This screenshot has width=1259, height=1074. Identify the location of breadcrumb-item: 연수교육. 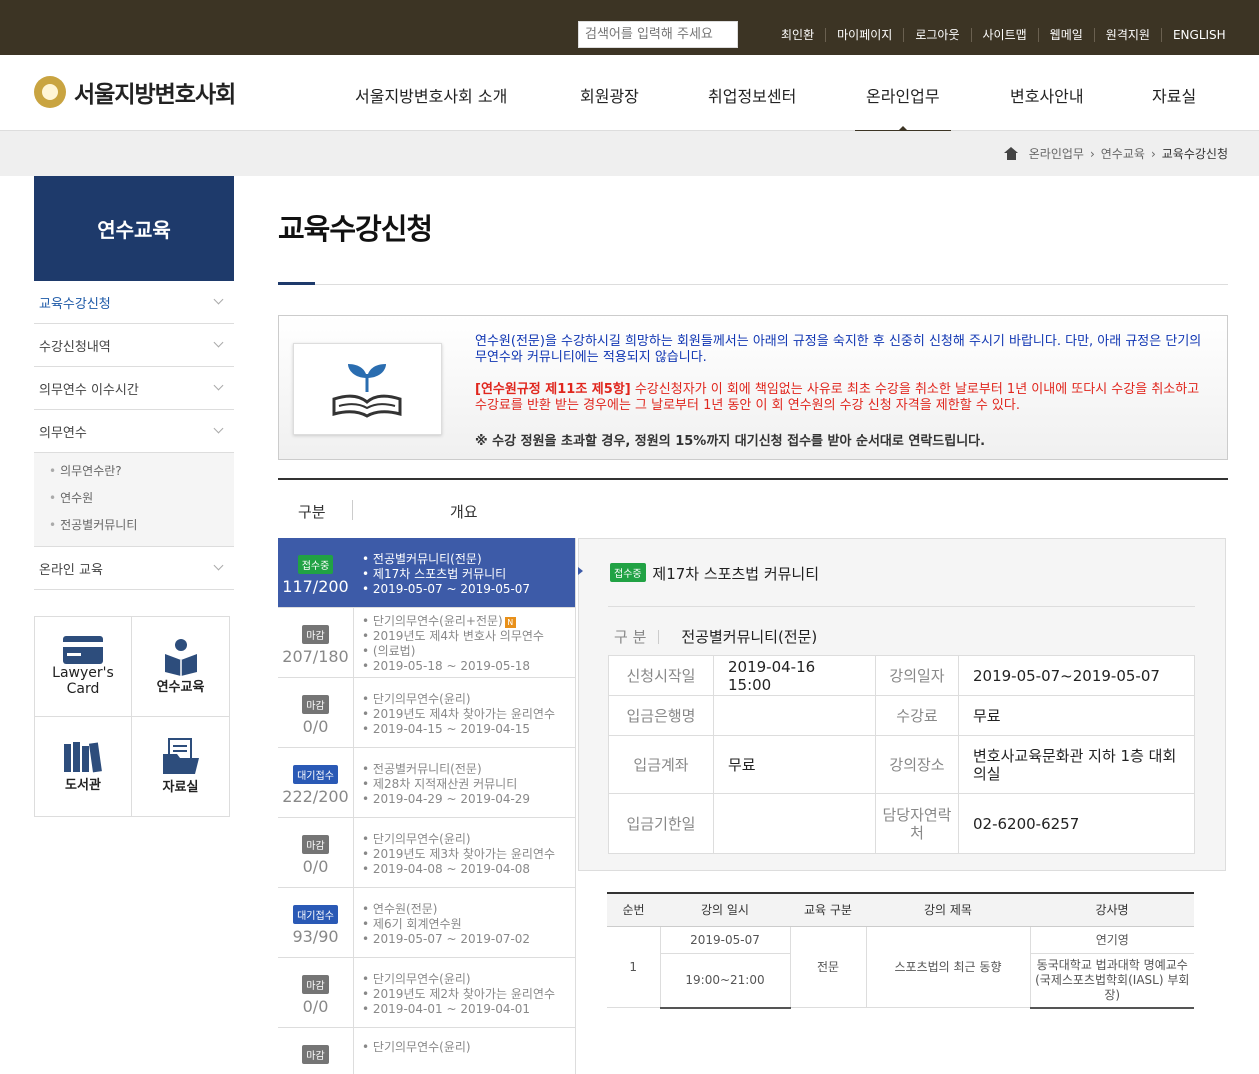
(1123, 153).